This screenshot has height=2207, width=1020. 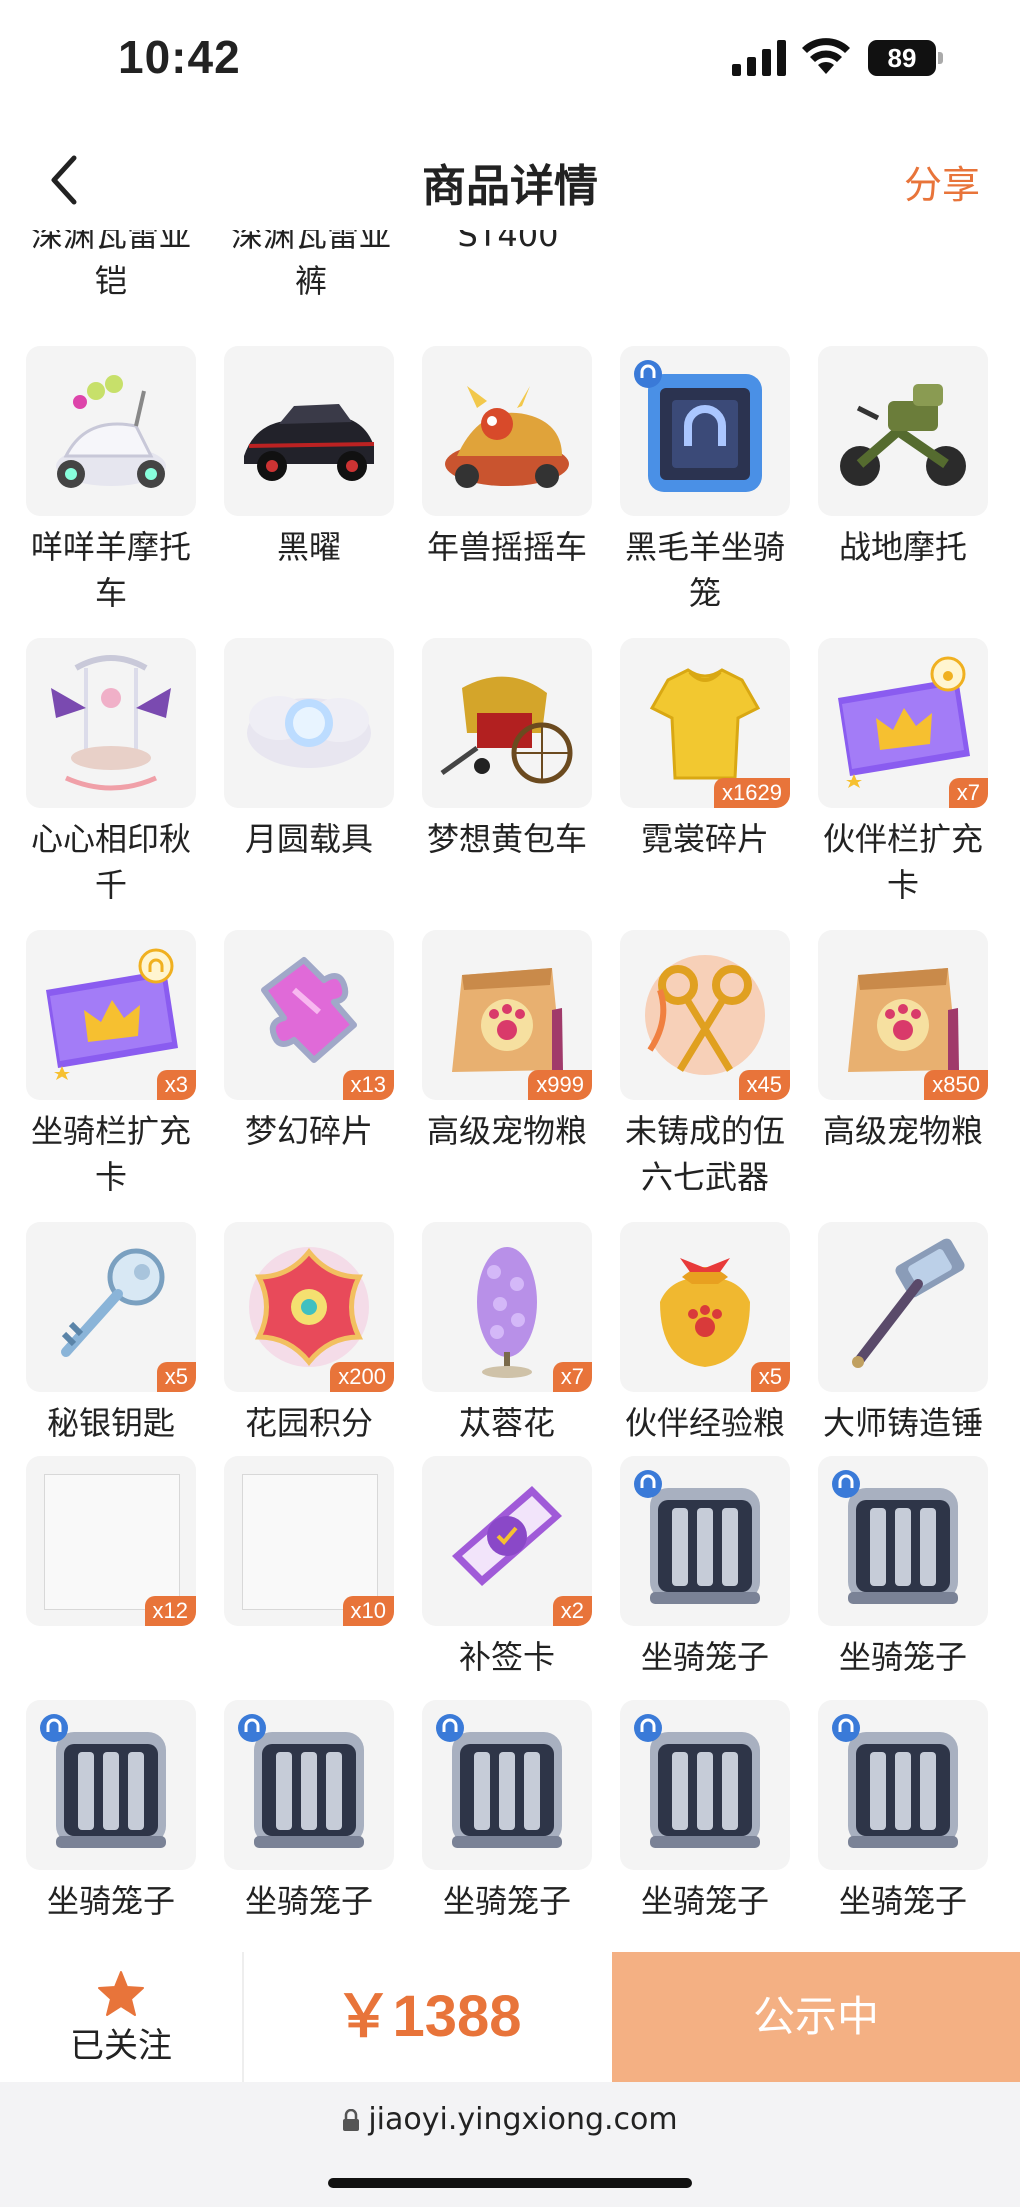 I want to click on quantity-badge: x999, so click(x=560, y=1085).